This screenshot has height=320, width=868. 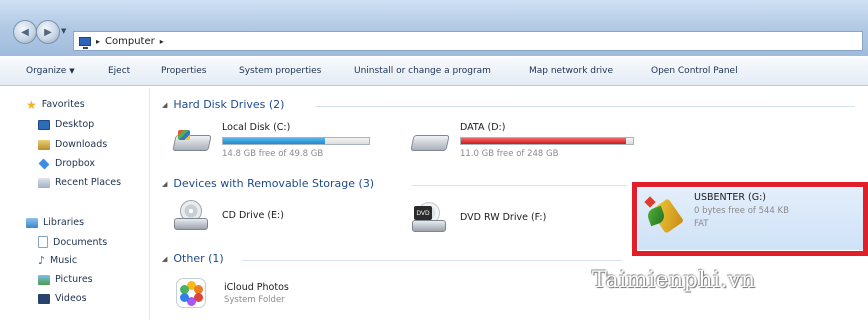 What do you see at coordinates (509, 154) in the screenshot?
I see `drive-free-space: 11.0 GB free of 248 GB` at bounding box center [509, 154].